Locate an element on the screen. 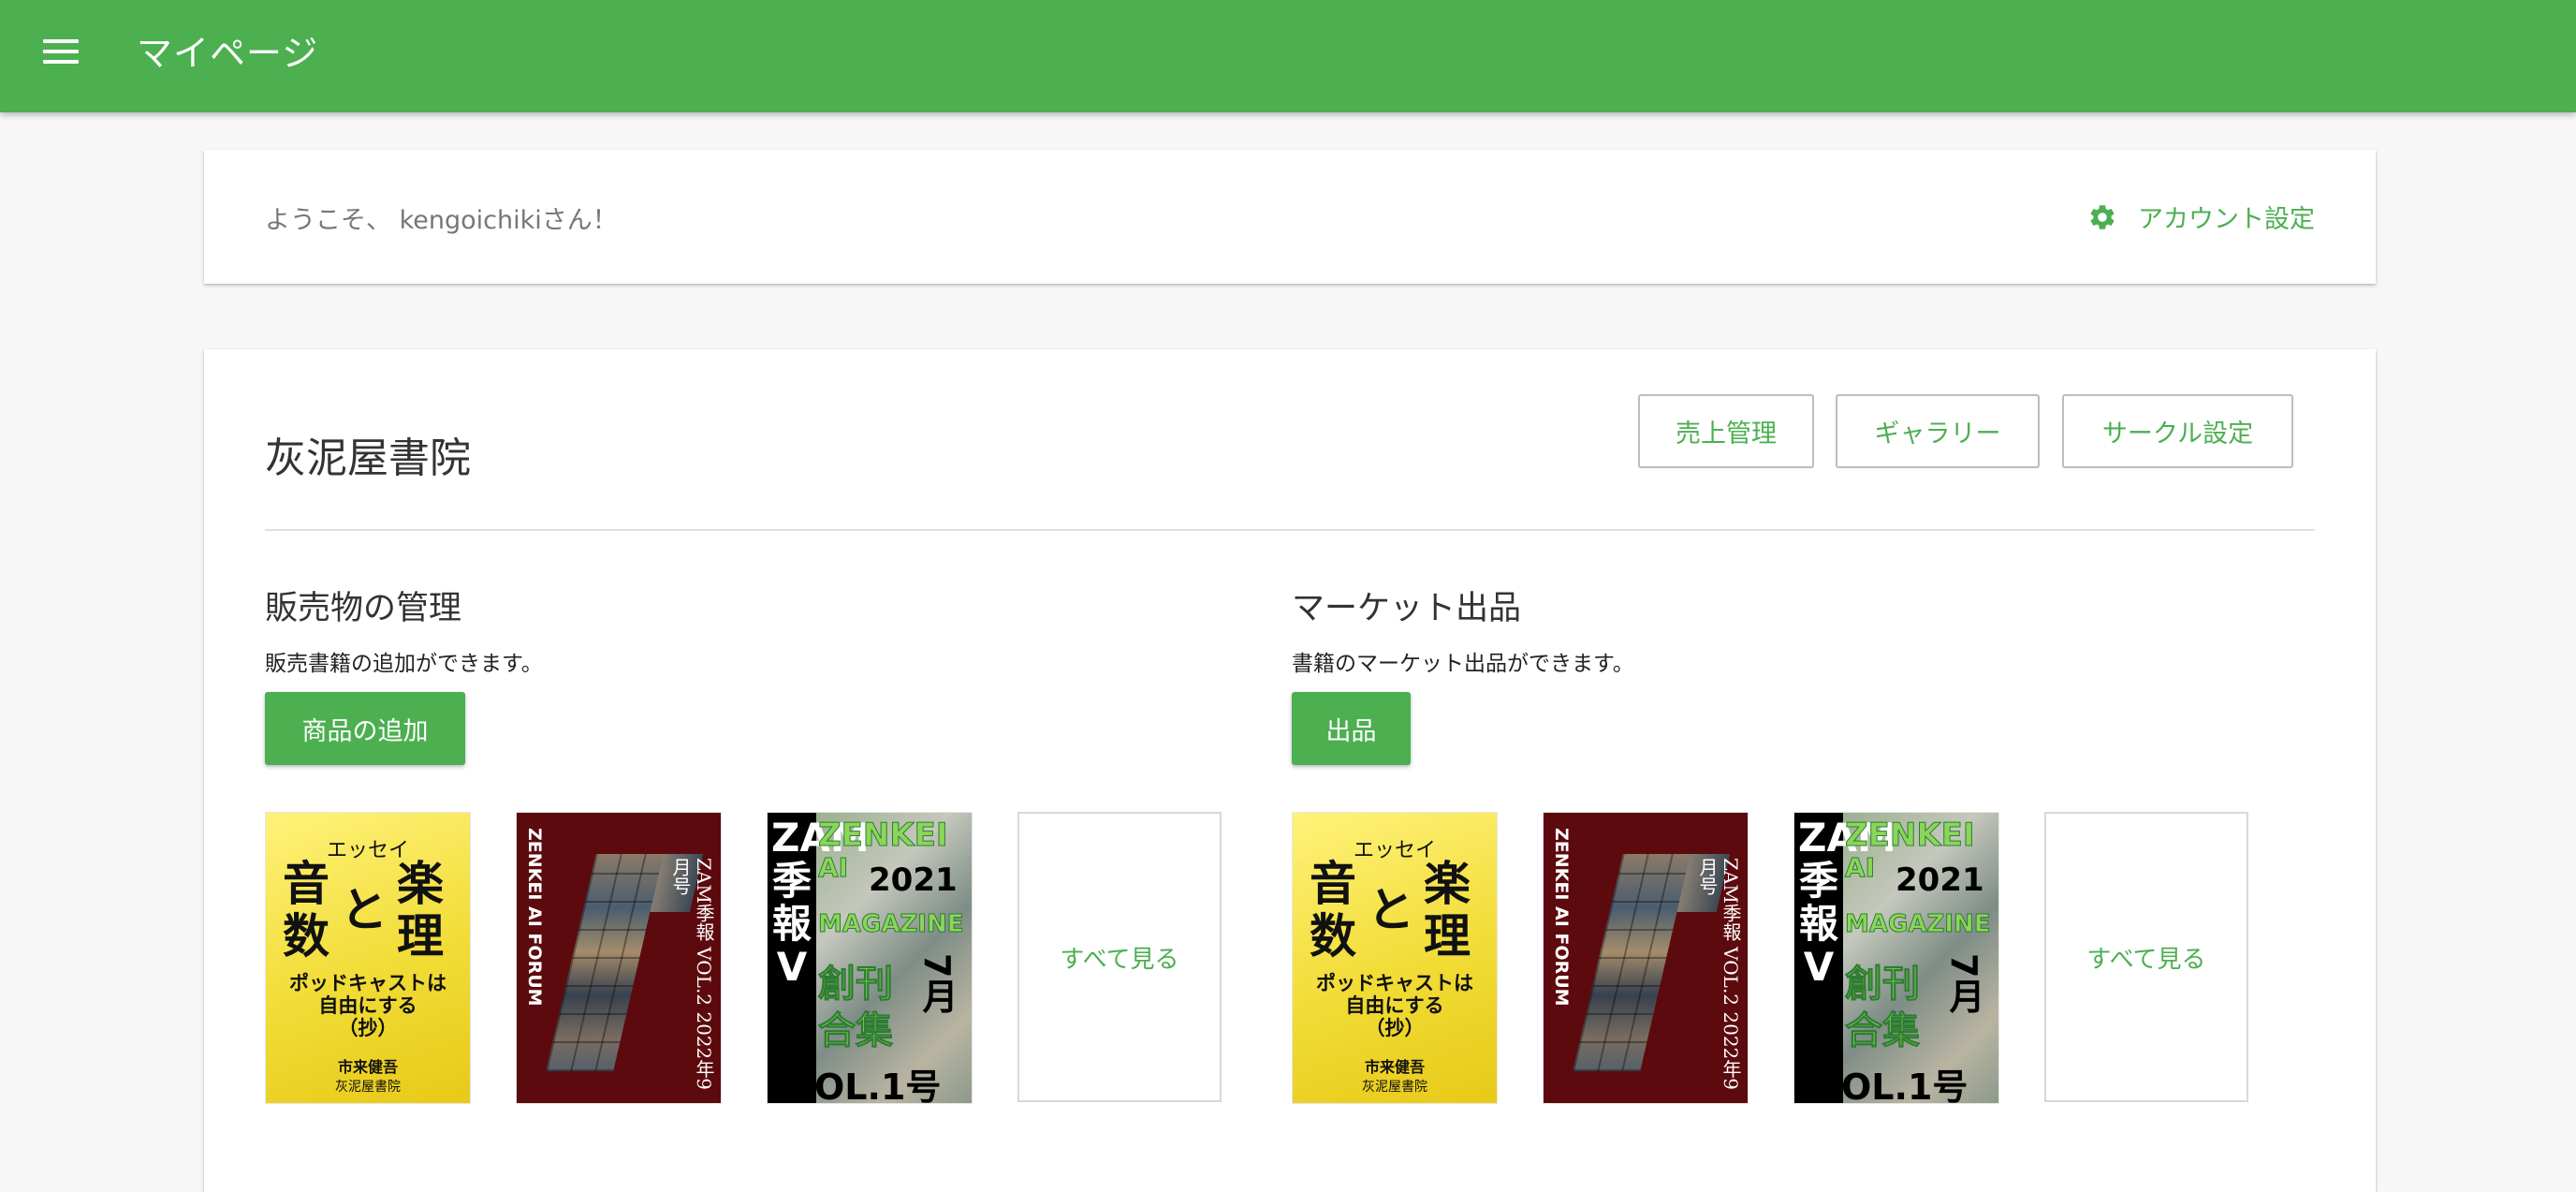  page-title: マイページ is located at coordinates (228, 54).